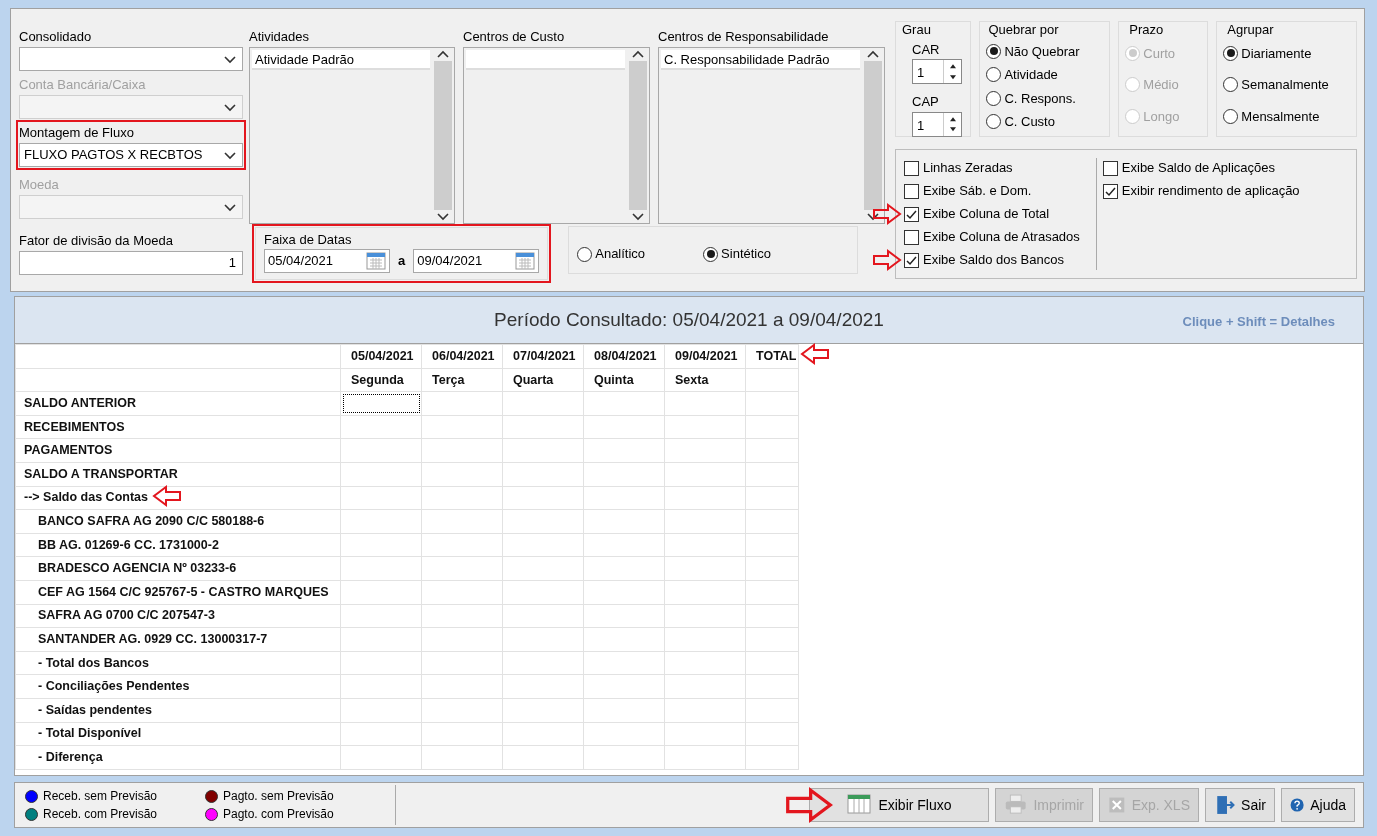  What do you see at coordinates (101, 473) in the screenshot?
I see `row-label: SALDO A TRANSPORTAR` at bounding box center [101, 473].